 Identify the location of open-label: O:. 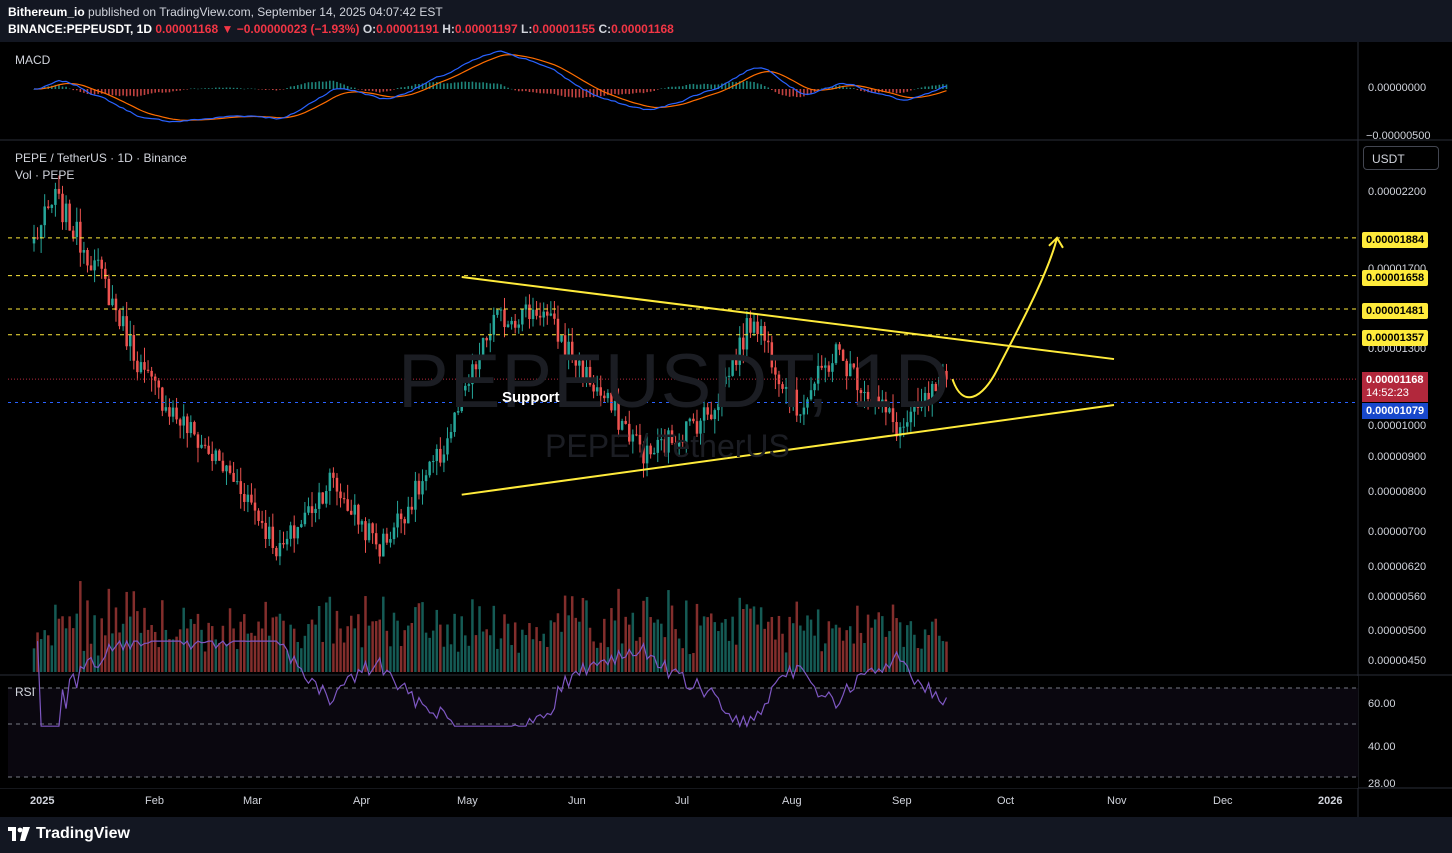
(369, 29).